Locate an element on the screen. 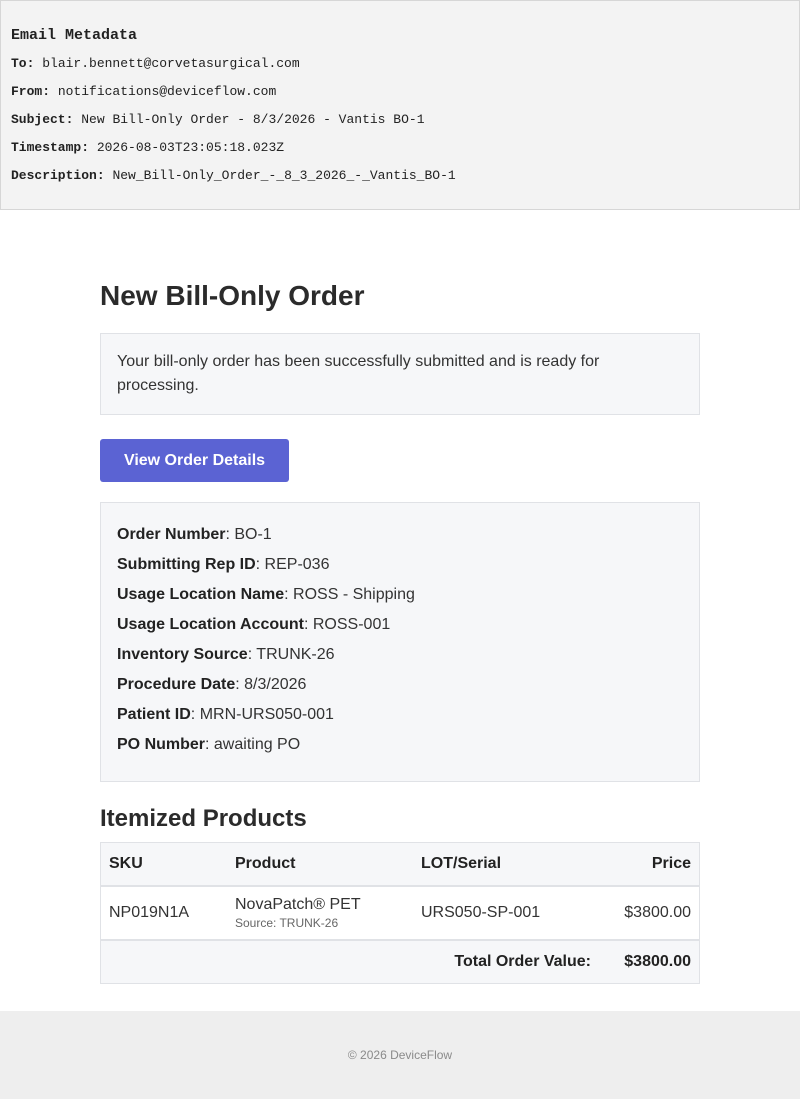  detail-label: Usage Location Account is located at coordinates (210, 624).